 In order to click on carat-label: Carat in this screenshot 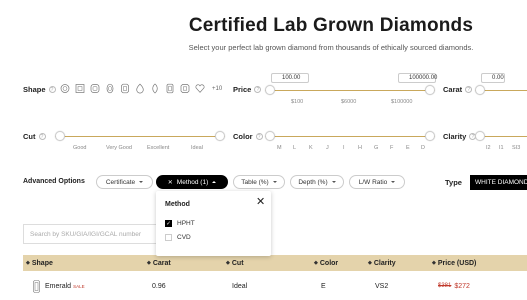, I will do `click(453, 89)`.